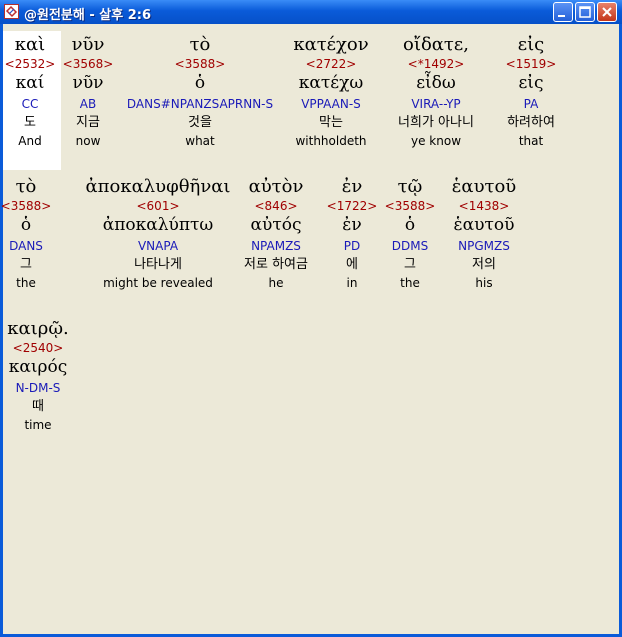 The width and height of the screenshot is (622, 637). What do you see at coordinates (436, 141) in the screenshot?
I see `english-gloss: ye know` at bounding box center [436, 141].